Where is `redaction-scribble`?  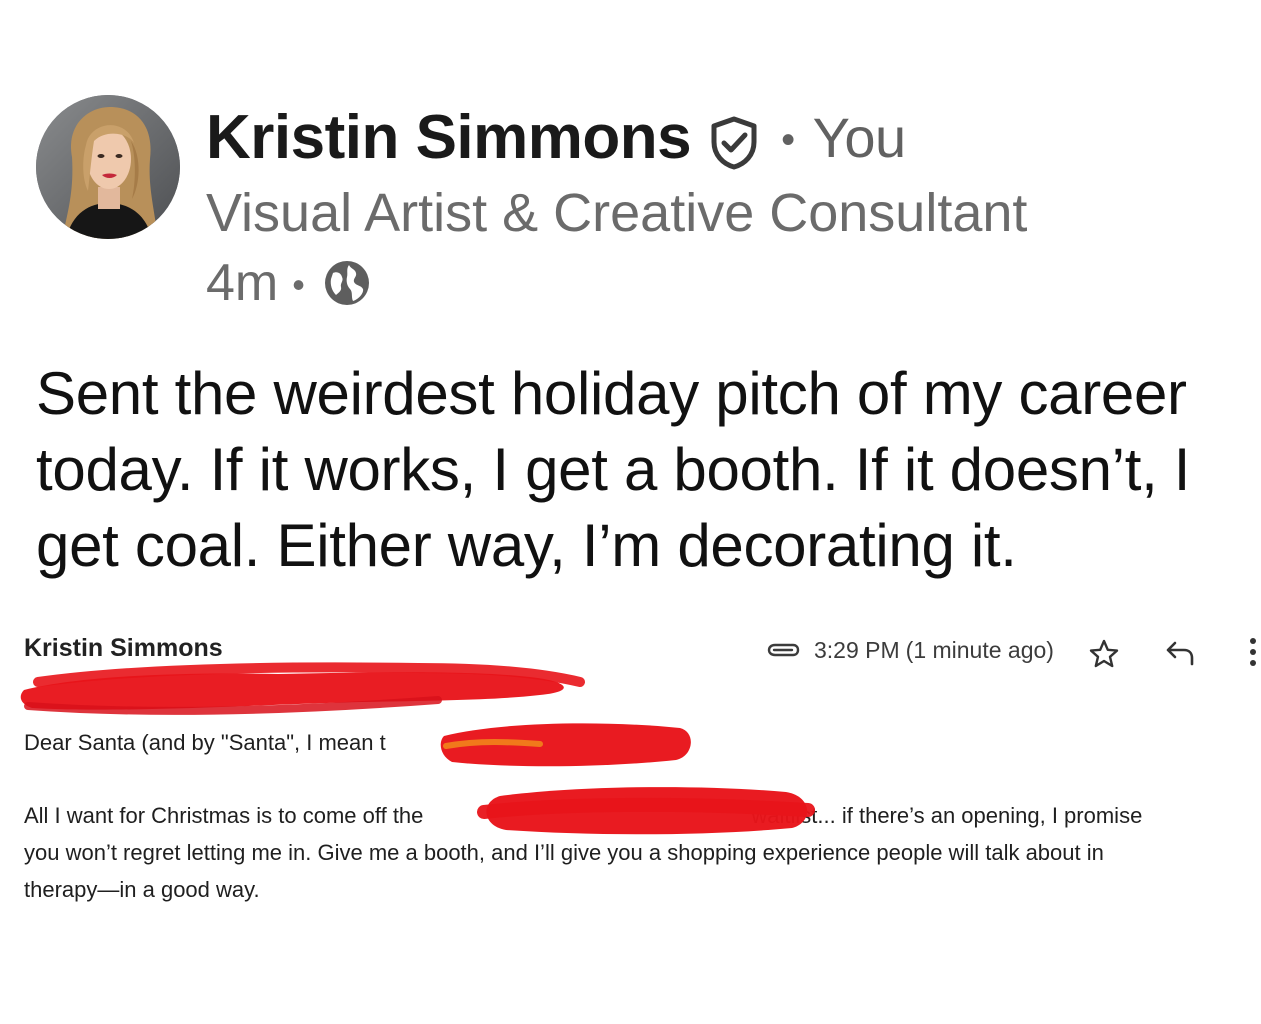 redaction-scribble is located at coordinates (302, 688).